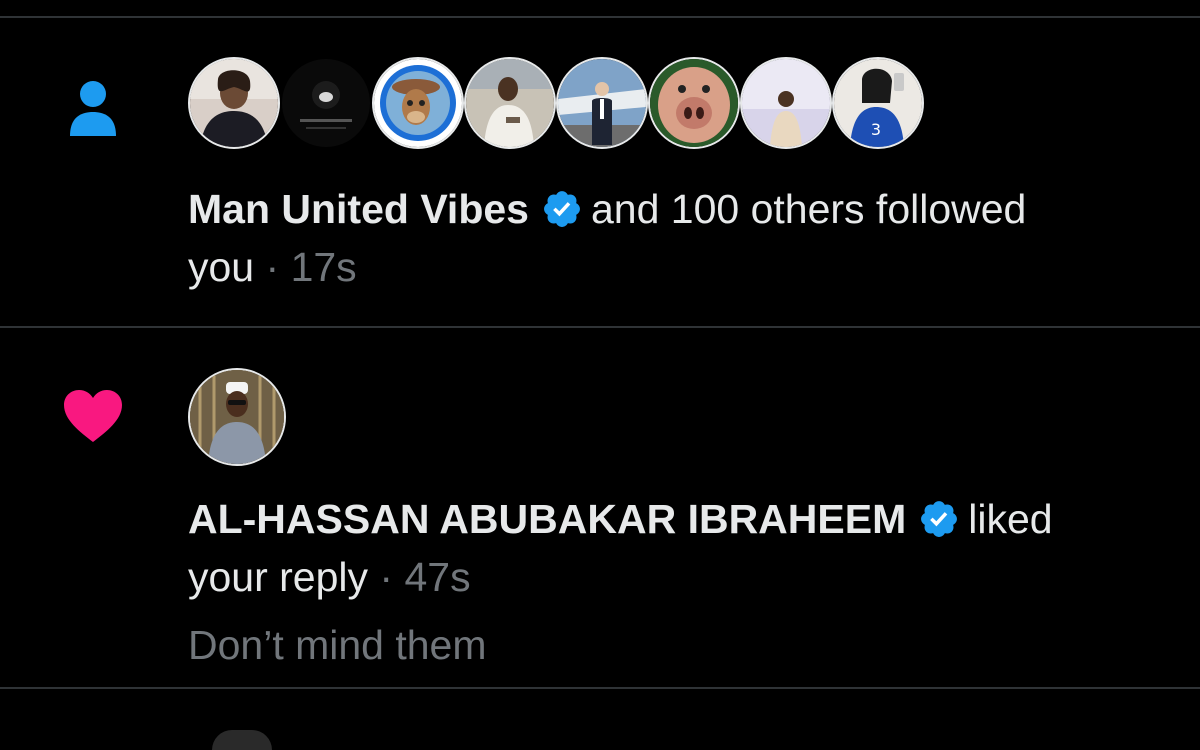 This screenshot has width=1200, height=750. I want to click on timestamp: 17s, so click(323, 267).